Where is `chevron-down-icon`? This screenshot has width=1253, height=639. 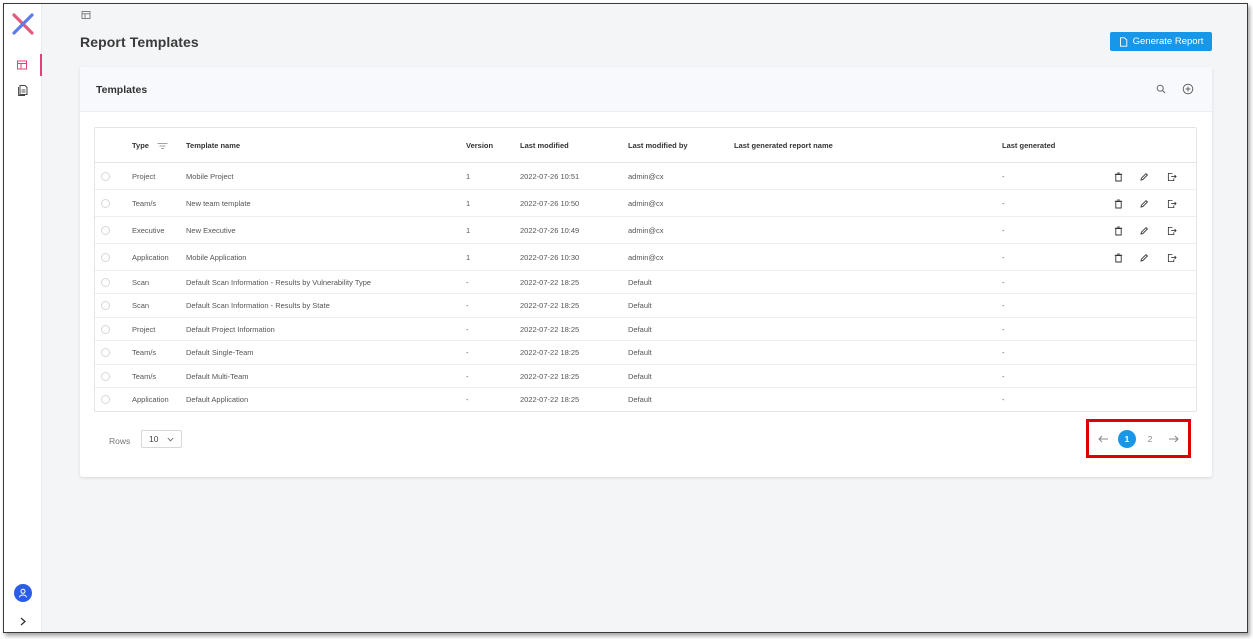 chevron-down-icon is located at coordinates (170, 439).